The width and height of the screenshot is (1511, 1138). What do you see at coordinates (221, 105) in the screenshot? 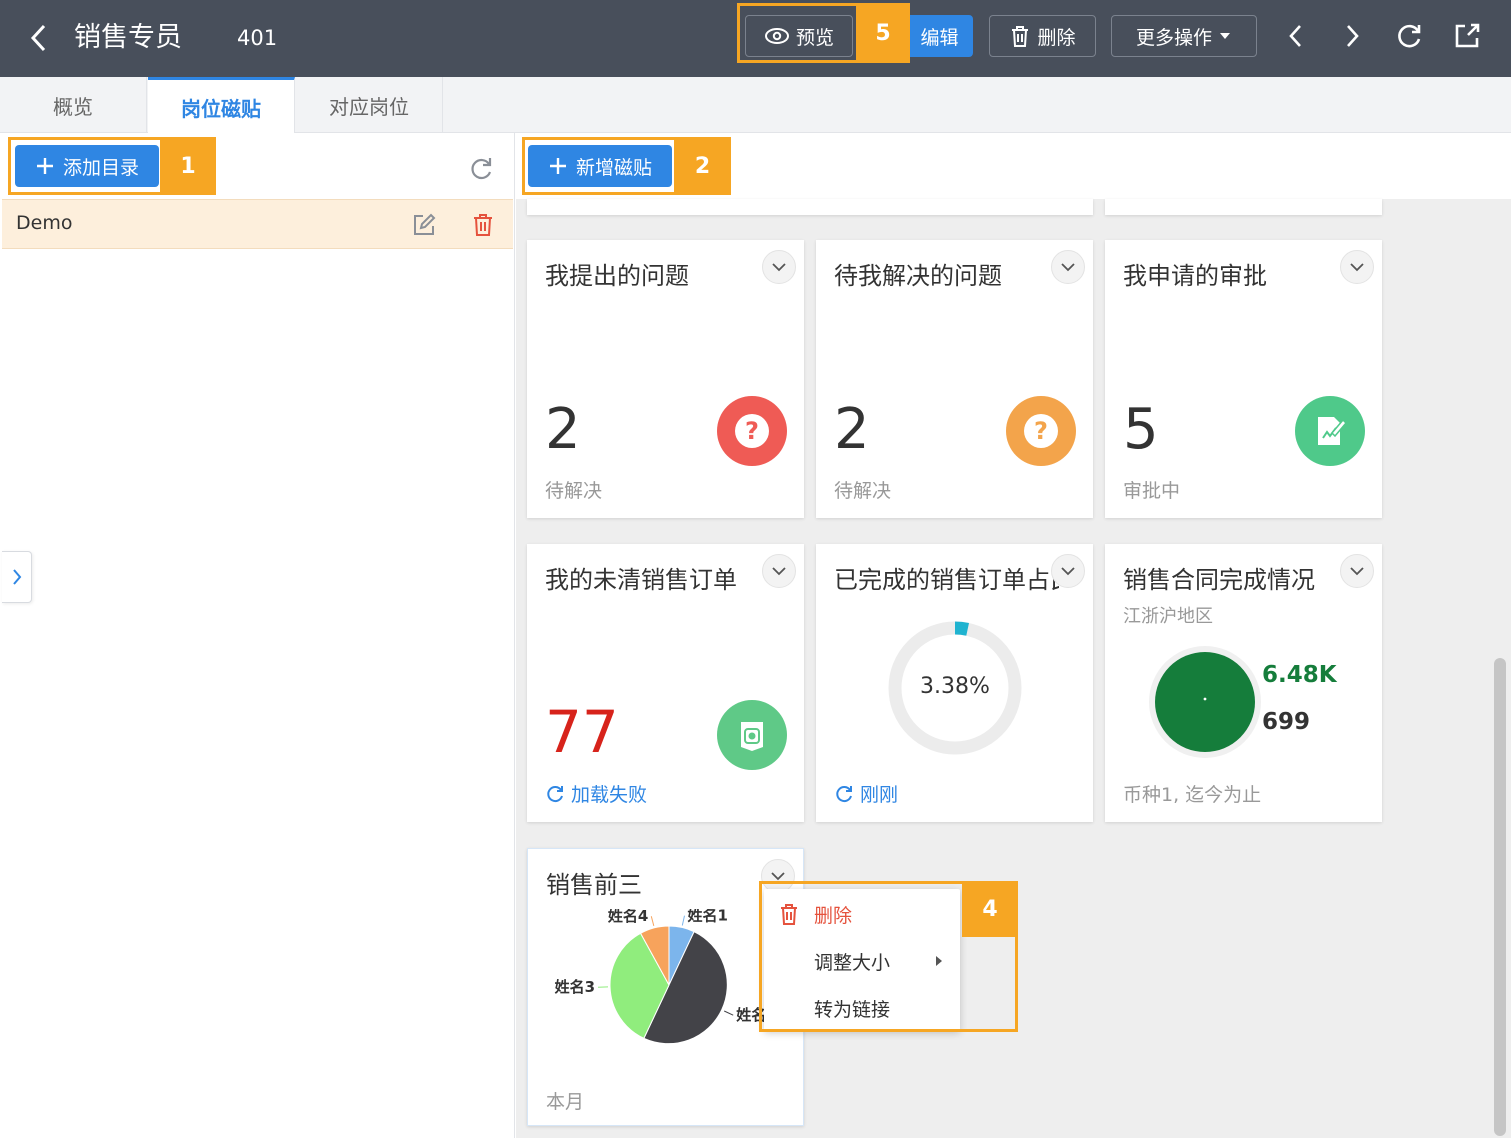
I see `tab-position-tiles: 岗位磁贴` at bounding box center [221, 105].